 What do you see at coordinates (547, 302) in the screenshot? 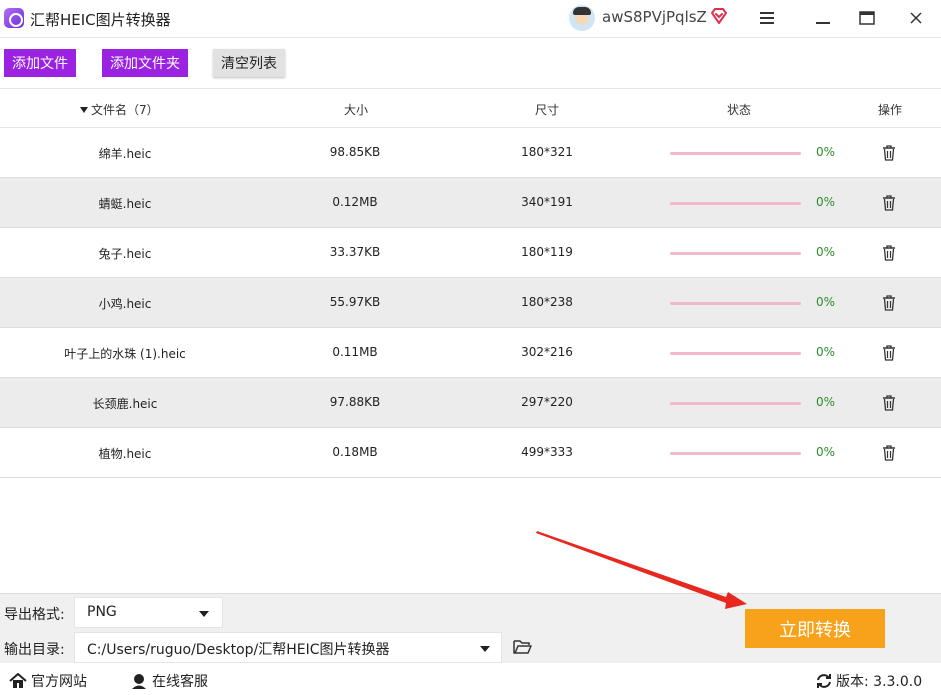
I see `file-dimensions: 180*238` at bounding box center [547, 302].